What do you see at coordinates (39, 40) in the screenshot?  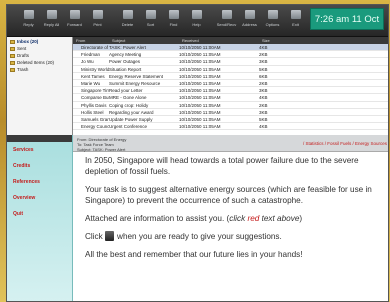 I see `folder-item: Inbox (20)` at bounding box center [39, 40].